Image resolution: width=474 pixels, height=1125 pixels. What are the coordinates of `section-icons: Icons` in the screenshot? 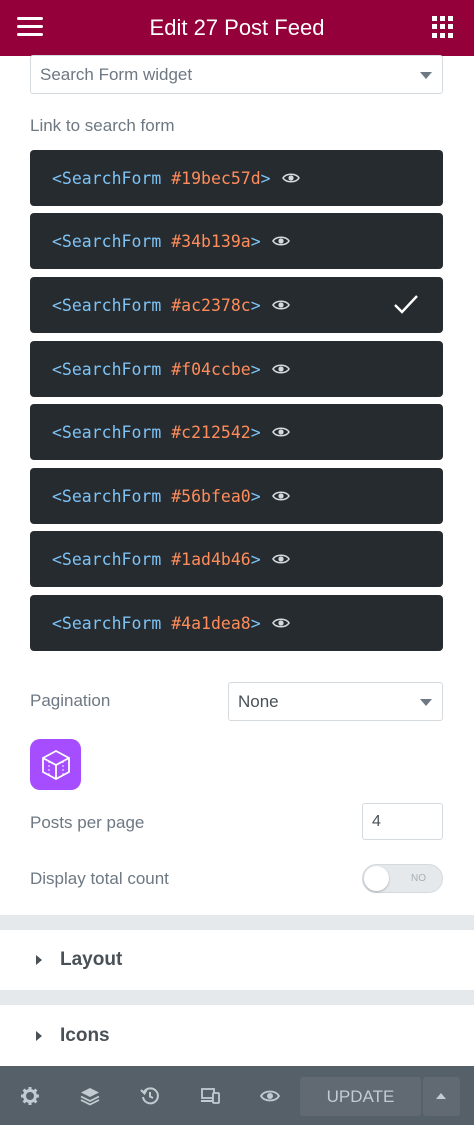 It's located at (237, 1035).